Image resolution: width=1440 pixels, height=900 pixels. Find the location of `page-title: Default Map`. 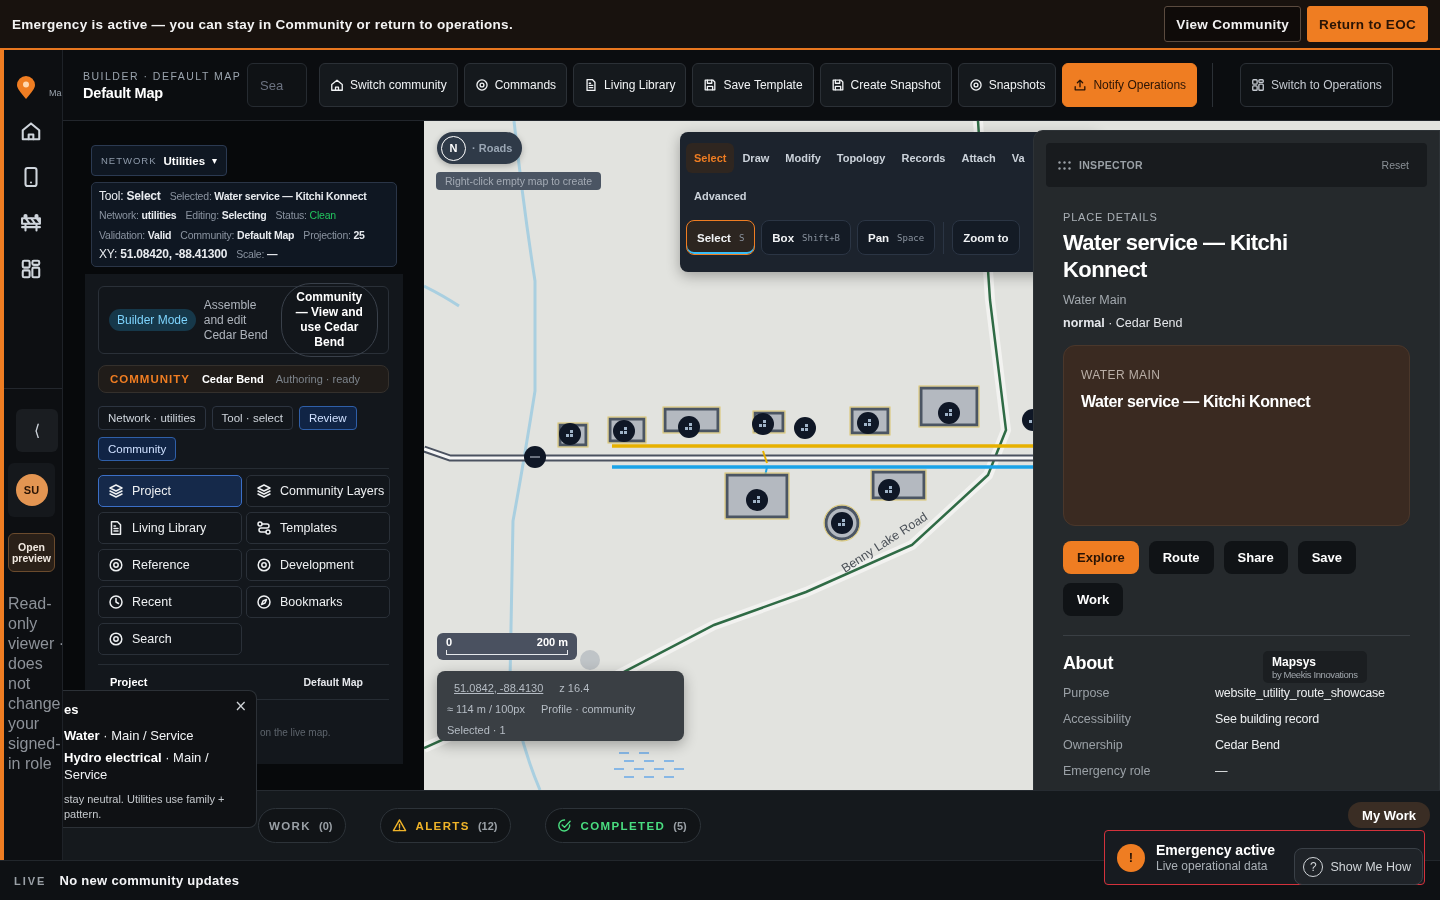

page-title: Default Map is located at coordinates (123, 92).